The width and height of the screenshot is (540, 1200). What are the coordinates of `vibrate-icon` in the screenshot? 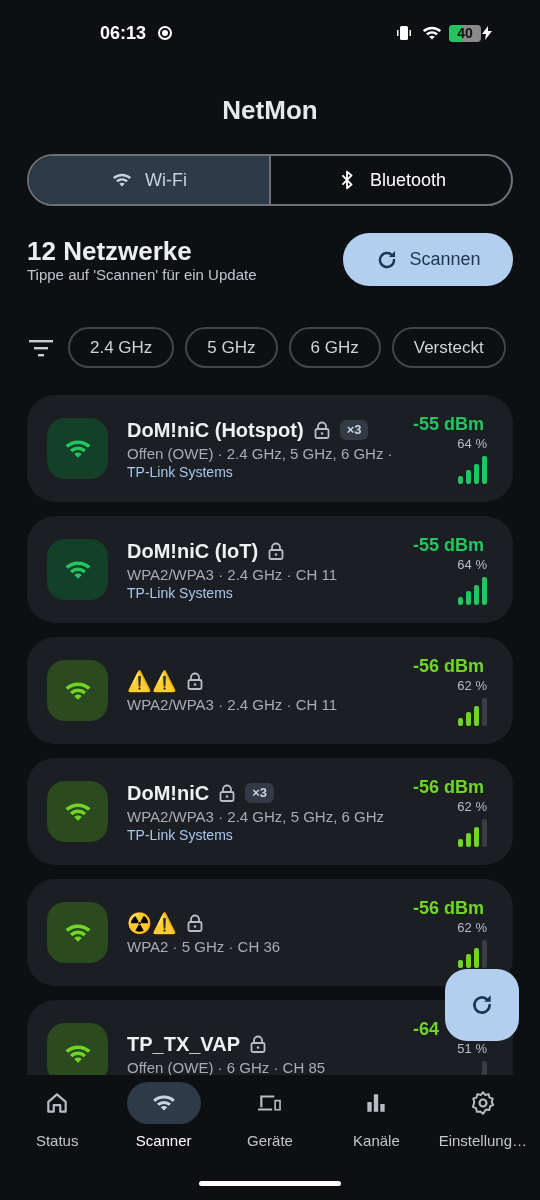 It's located at (404, 33).